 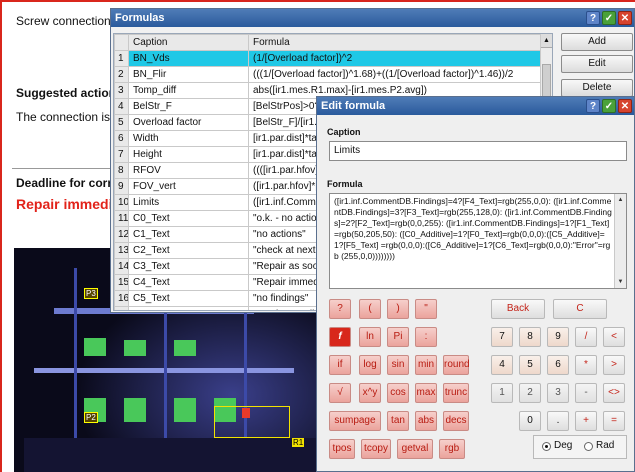 I want to click on edit-button: Edit, so click(x=597, y=64).